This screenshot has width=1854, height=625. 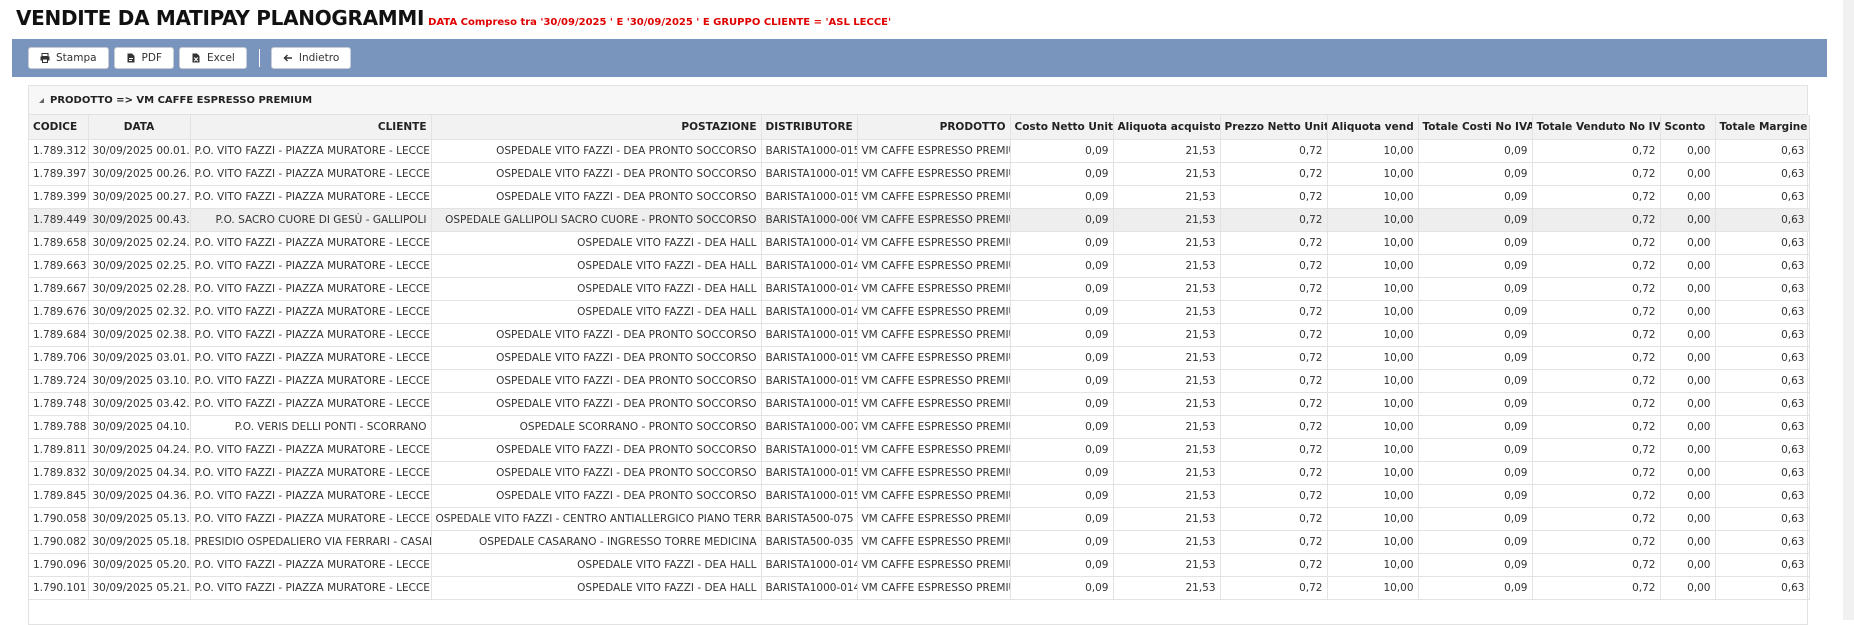 What do you see at coordinates (139, 127) in the screenshot?
I see `col-header-data: DATA` at bounding box center [139, 127].